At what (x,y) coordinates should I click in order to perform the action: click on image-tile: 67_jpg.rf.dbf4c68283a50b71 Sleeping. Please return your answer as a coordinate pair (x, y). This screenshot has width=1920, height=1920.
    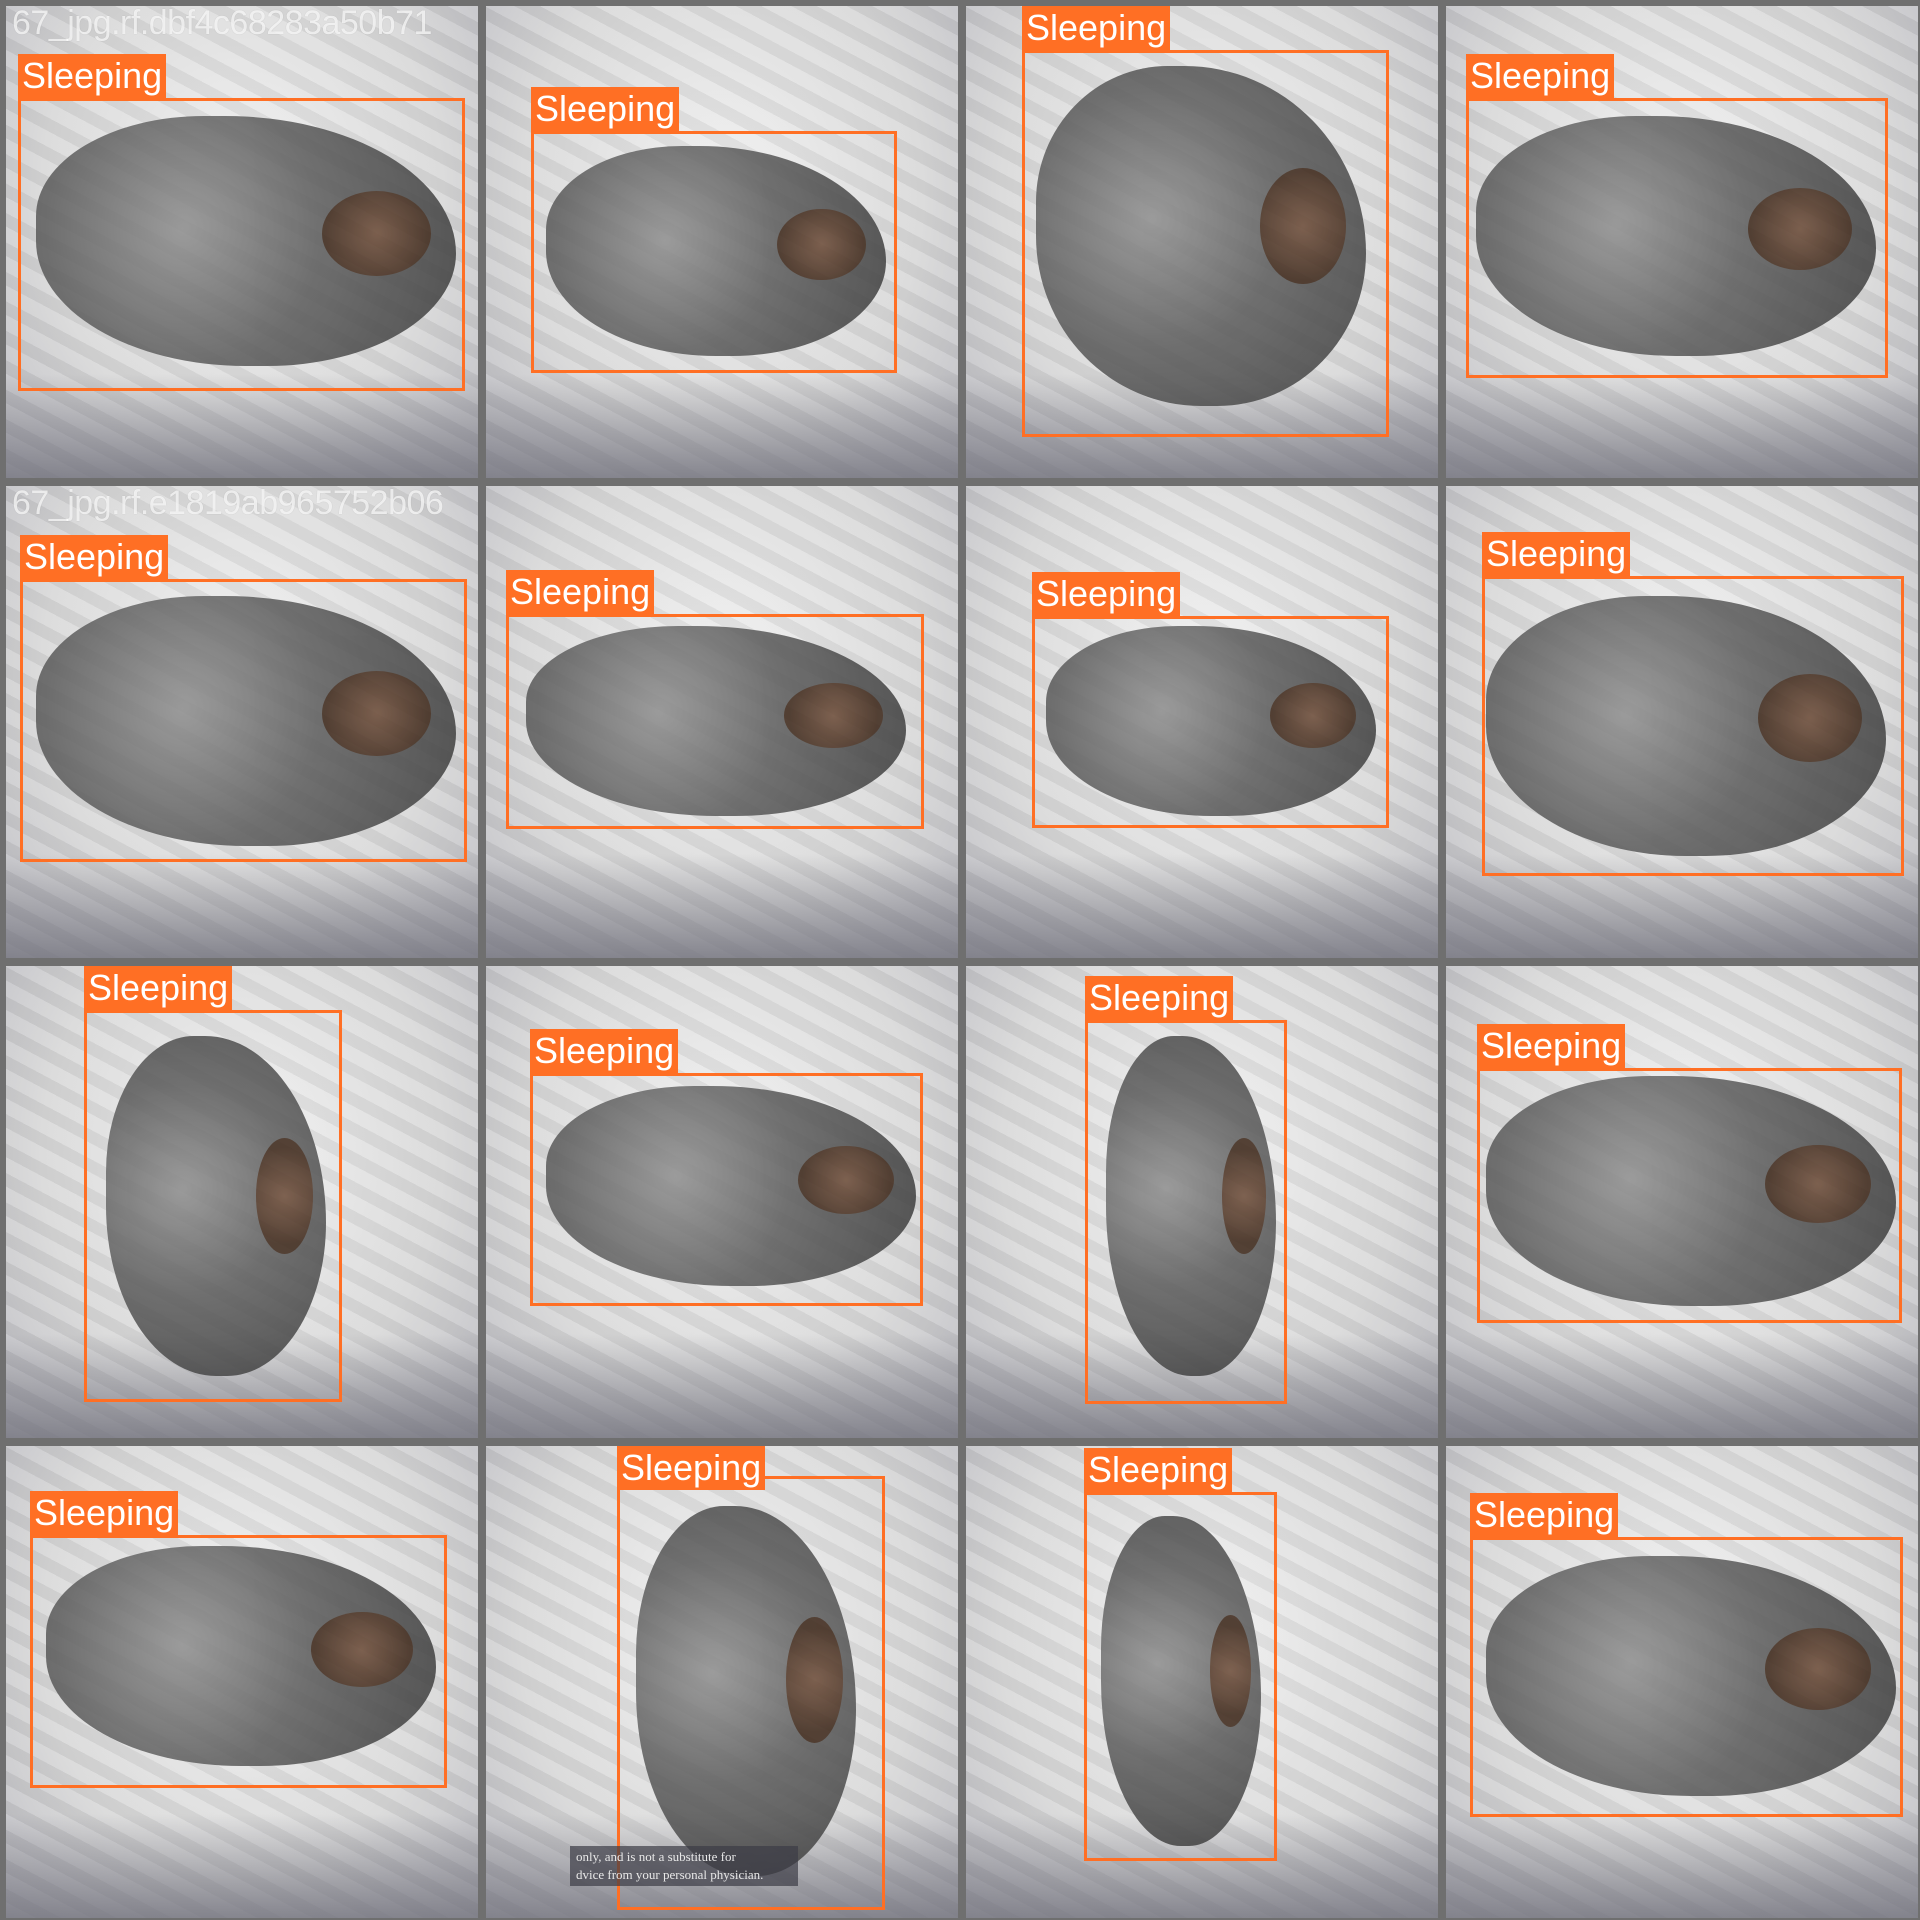
    Looking at the image, I should click on (242, 242).